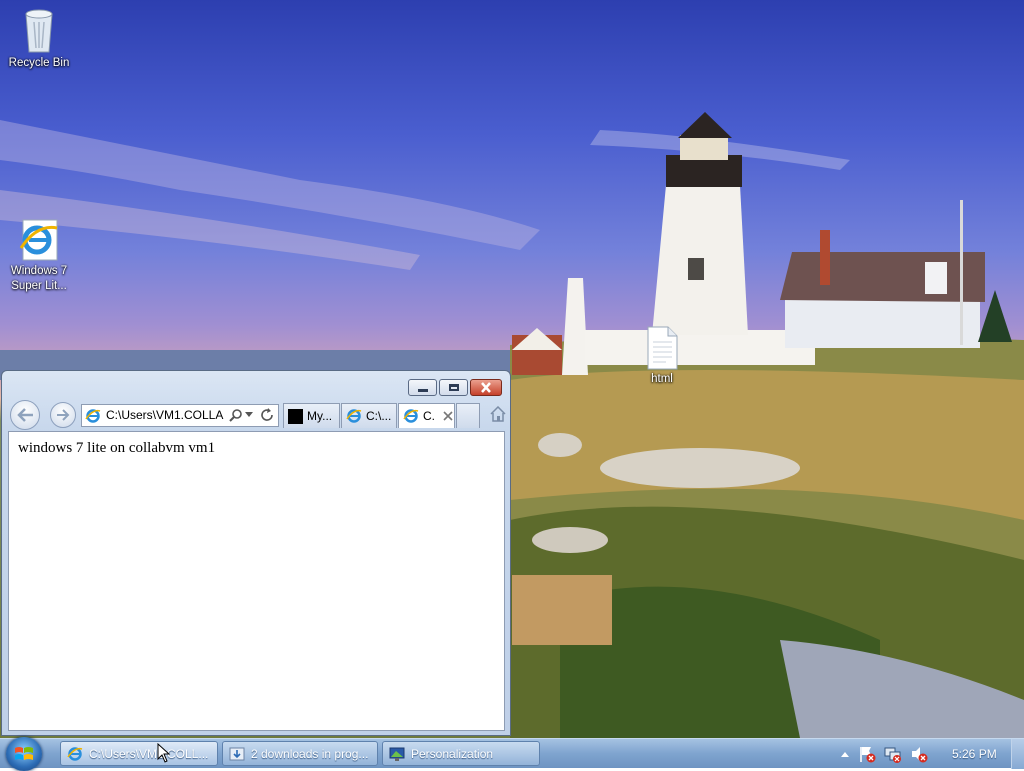  I want to click on start-button, so click(24, 754).